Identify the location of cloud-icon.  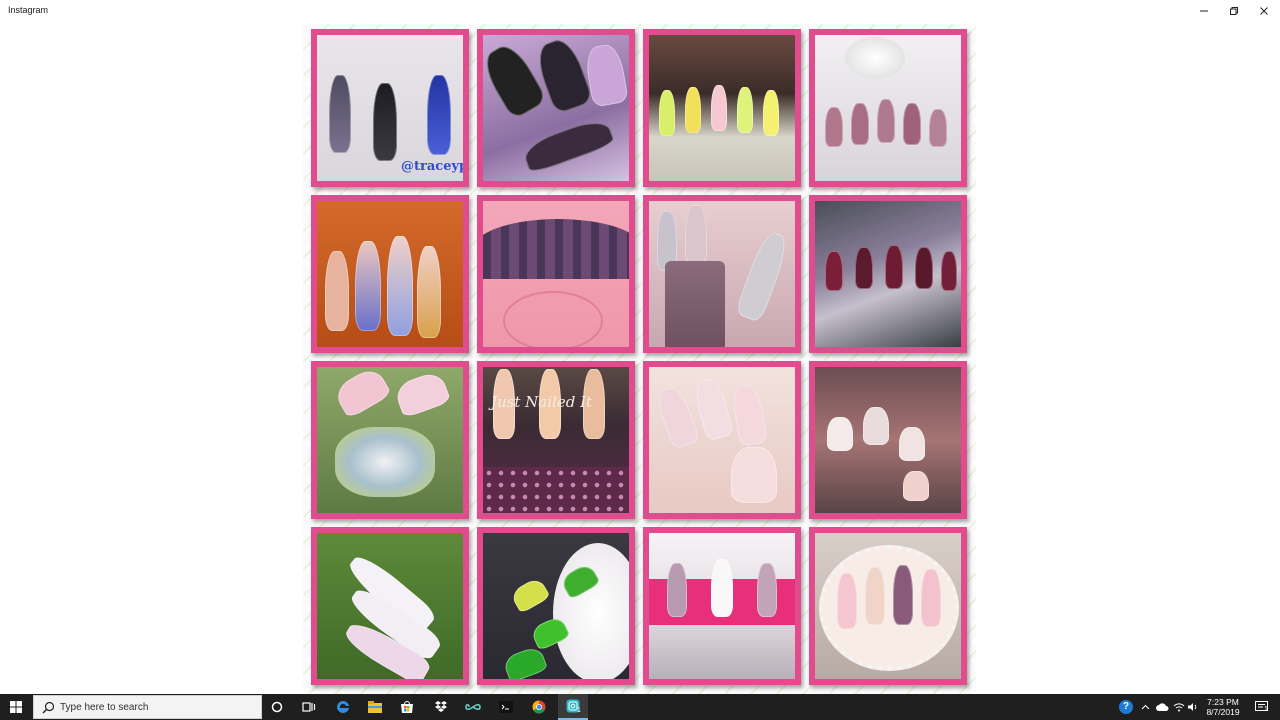
(1161, 707).